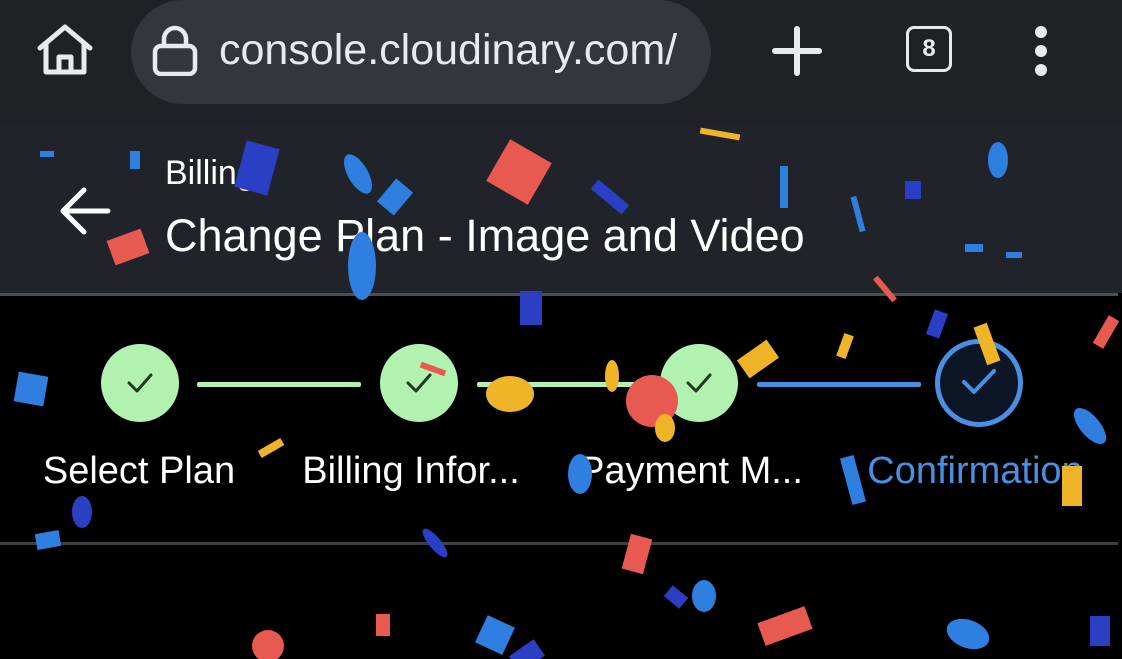  I want to click on section-divider, so click(559, 543).